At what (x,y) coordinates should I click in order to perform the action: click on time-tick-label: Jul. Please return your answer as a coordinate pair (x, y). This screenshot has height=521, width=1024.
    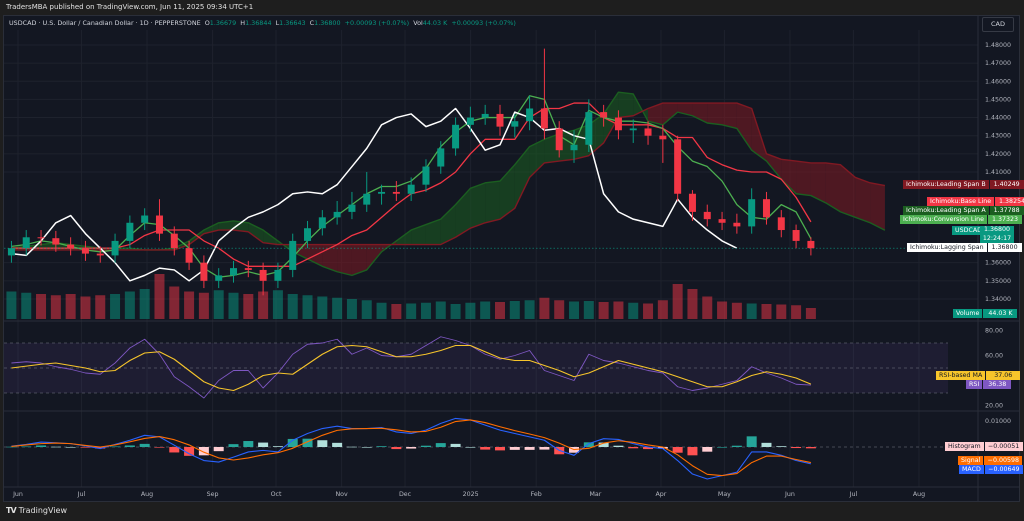
    Looking at the image, I should click on (853, 494).